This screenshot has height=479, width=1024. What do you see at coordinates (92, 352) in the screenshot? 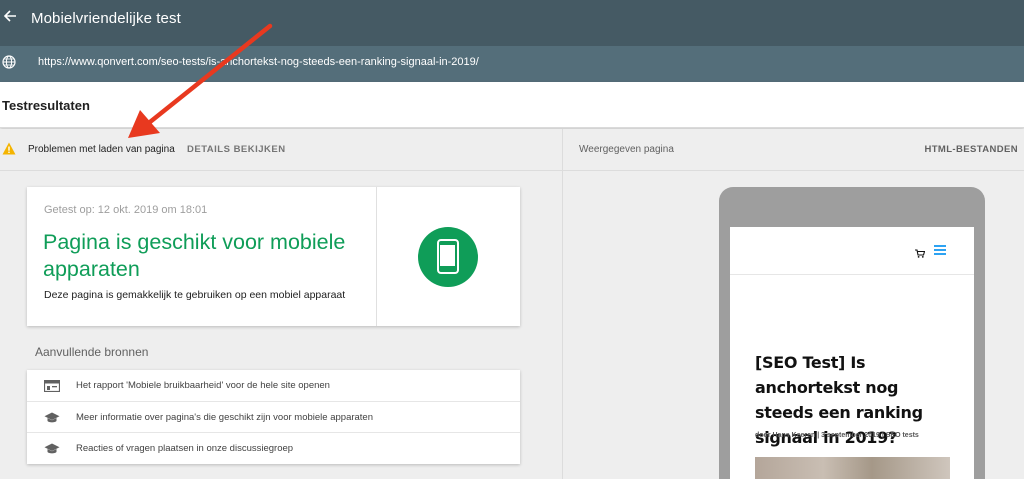
I see `resources-title: Aanvullende bronnen` at bounding box center [92, 352].